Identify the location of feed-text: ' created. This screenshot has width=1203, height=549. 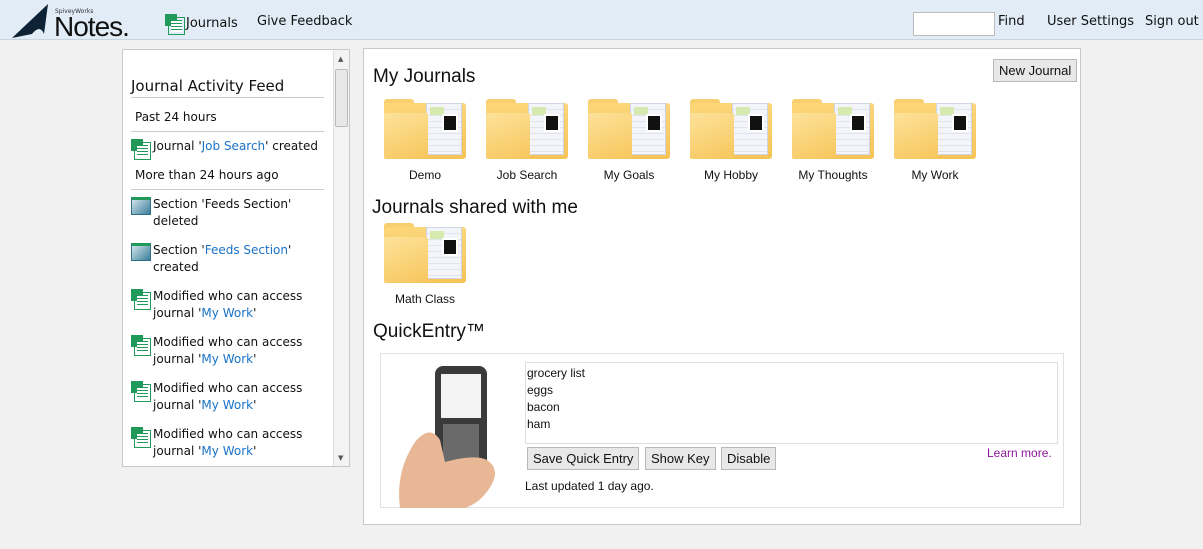
(291, 146).